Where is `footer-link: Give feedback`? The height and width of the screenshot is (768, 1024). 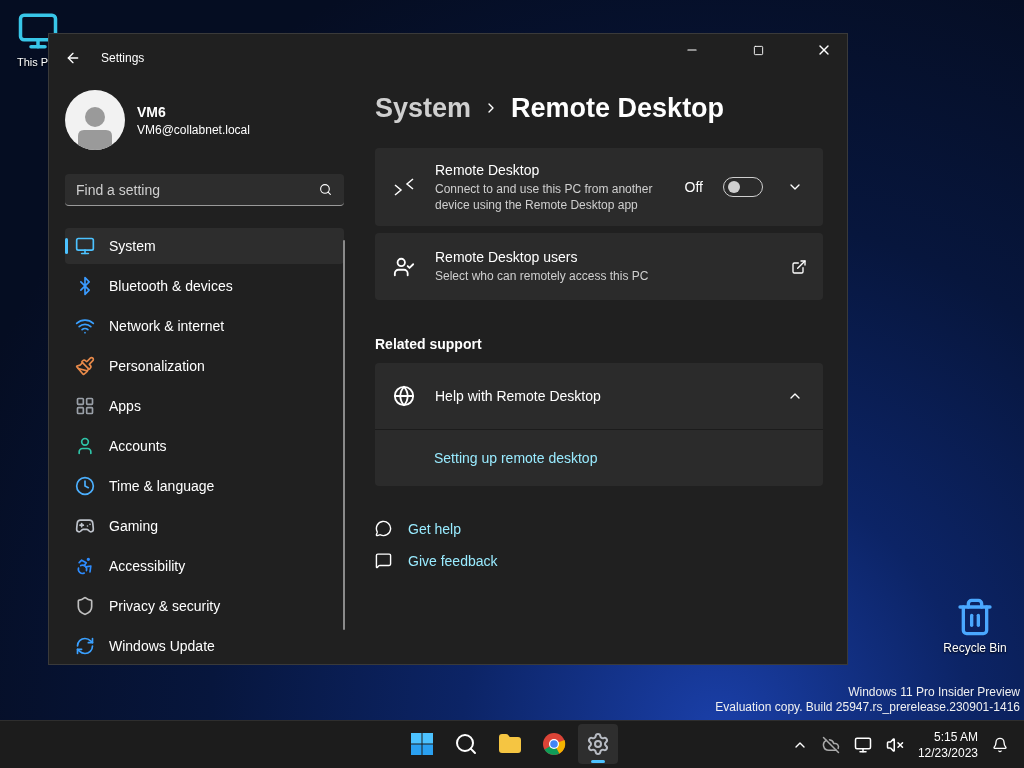
footer-link: Give feedback is located at coordinates (453, 560).